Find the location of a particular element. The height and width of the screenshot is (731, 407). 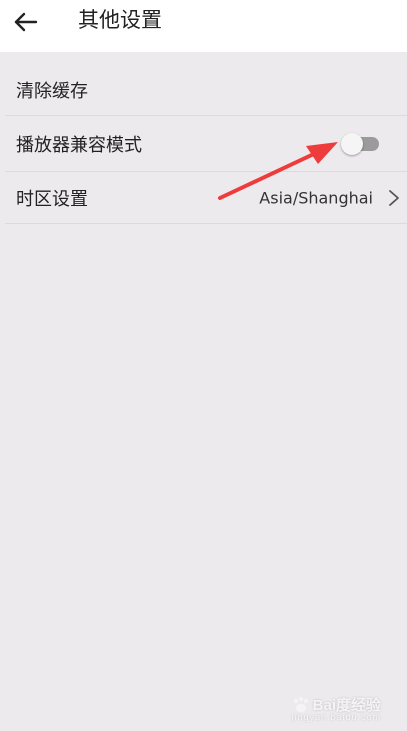

top-bar: 其他设置 is located at coordinates (203, 26).